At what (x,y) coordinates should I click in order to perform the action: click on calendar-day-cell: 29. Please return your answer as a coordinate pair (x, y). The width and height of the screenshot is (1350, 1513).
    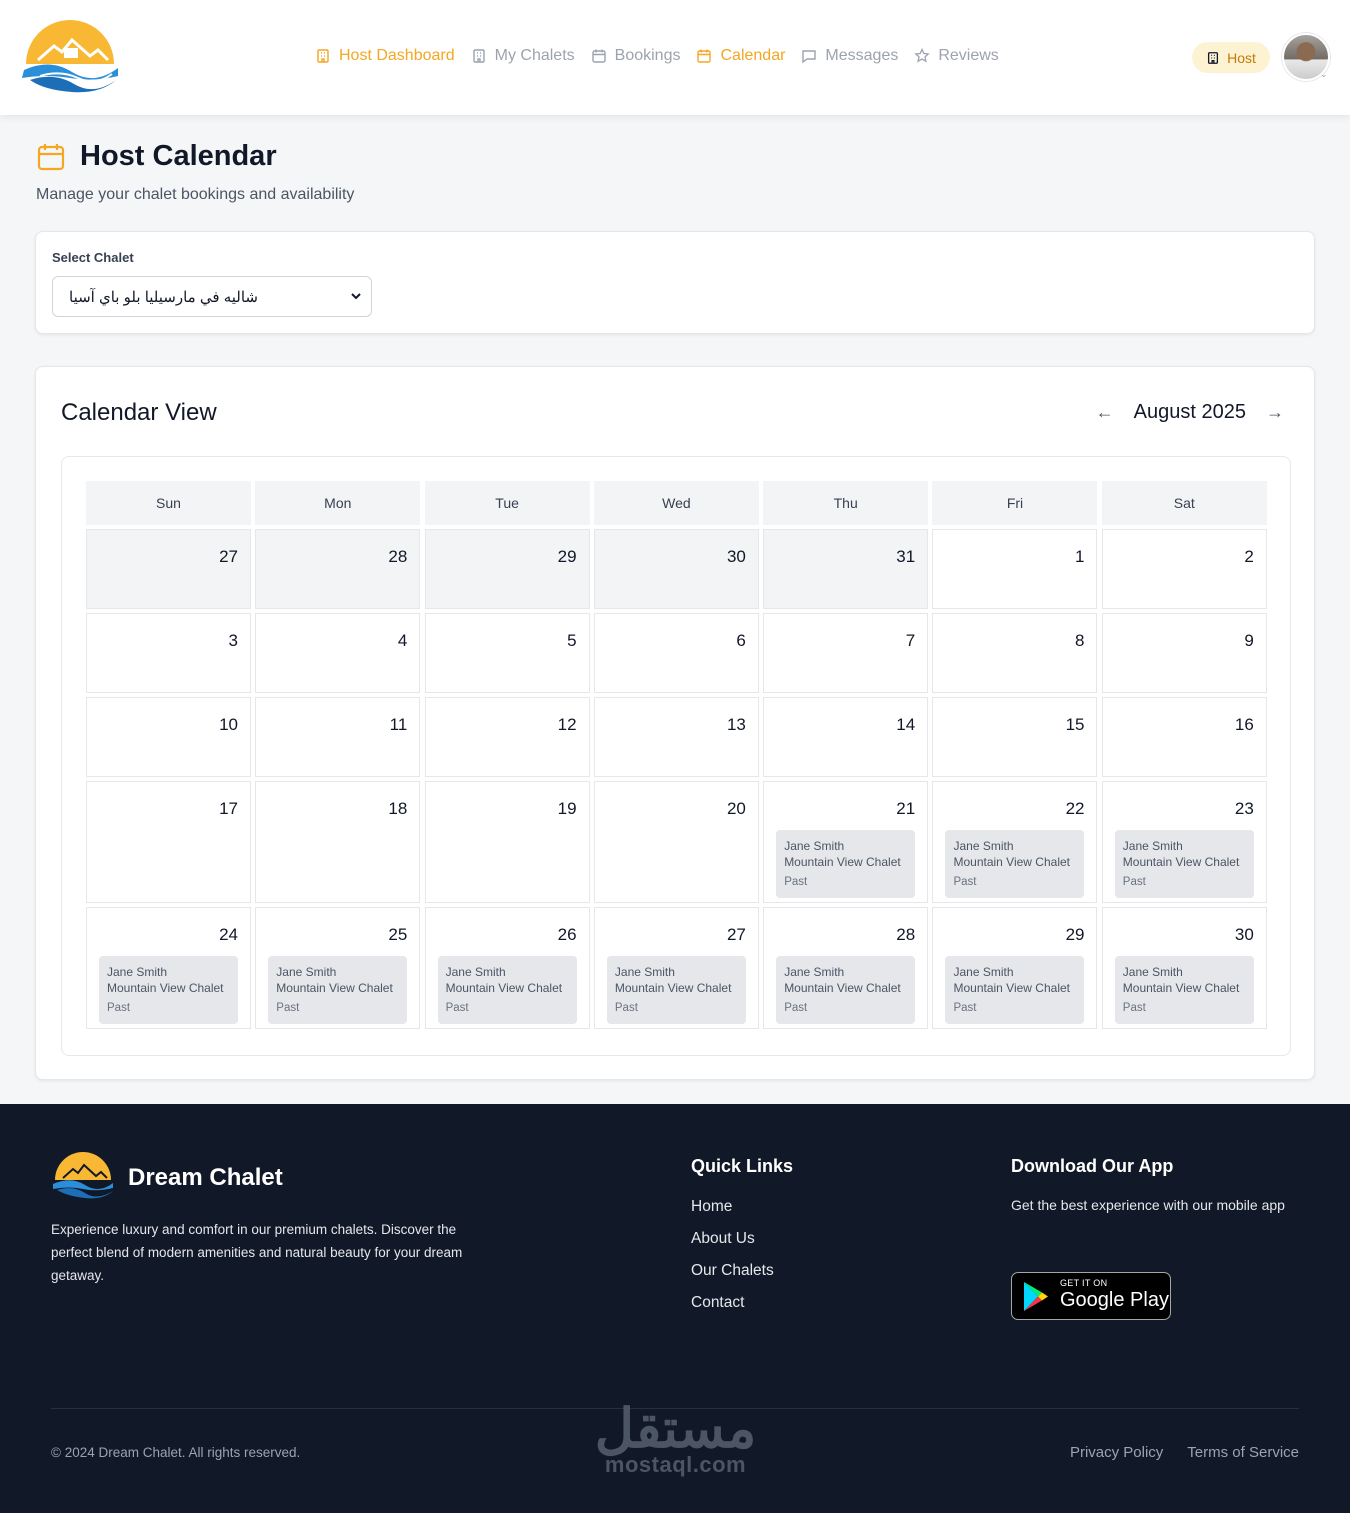
    Looking at the image, I should click on (507, 569).